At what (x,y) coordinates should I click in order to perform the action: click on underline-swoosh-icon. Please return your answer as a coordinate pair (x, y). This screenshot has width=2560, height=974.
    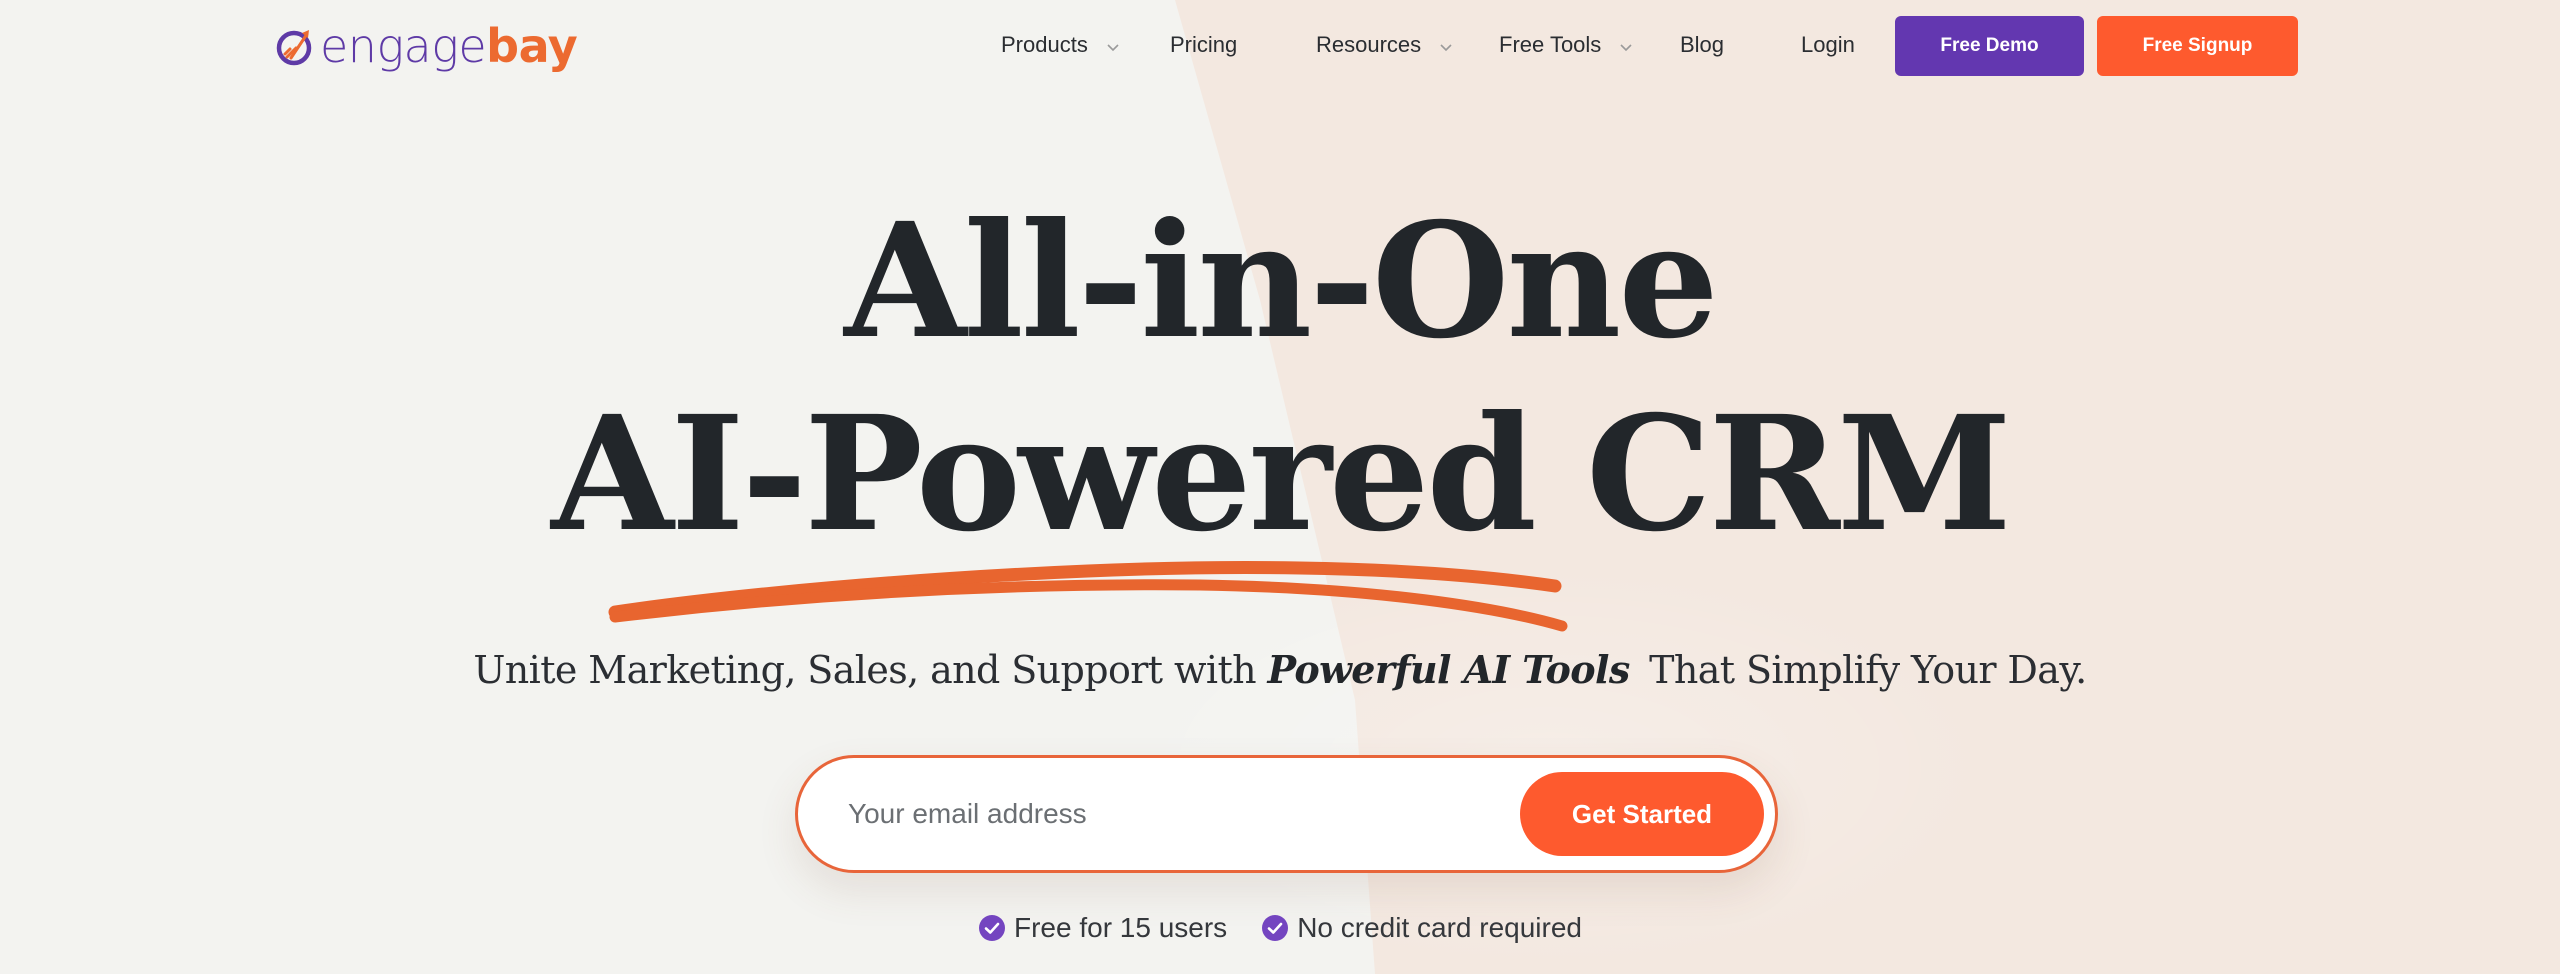
    Looking at the image, I should click on (1088, 596).